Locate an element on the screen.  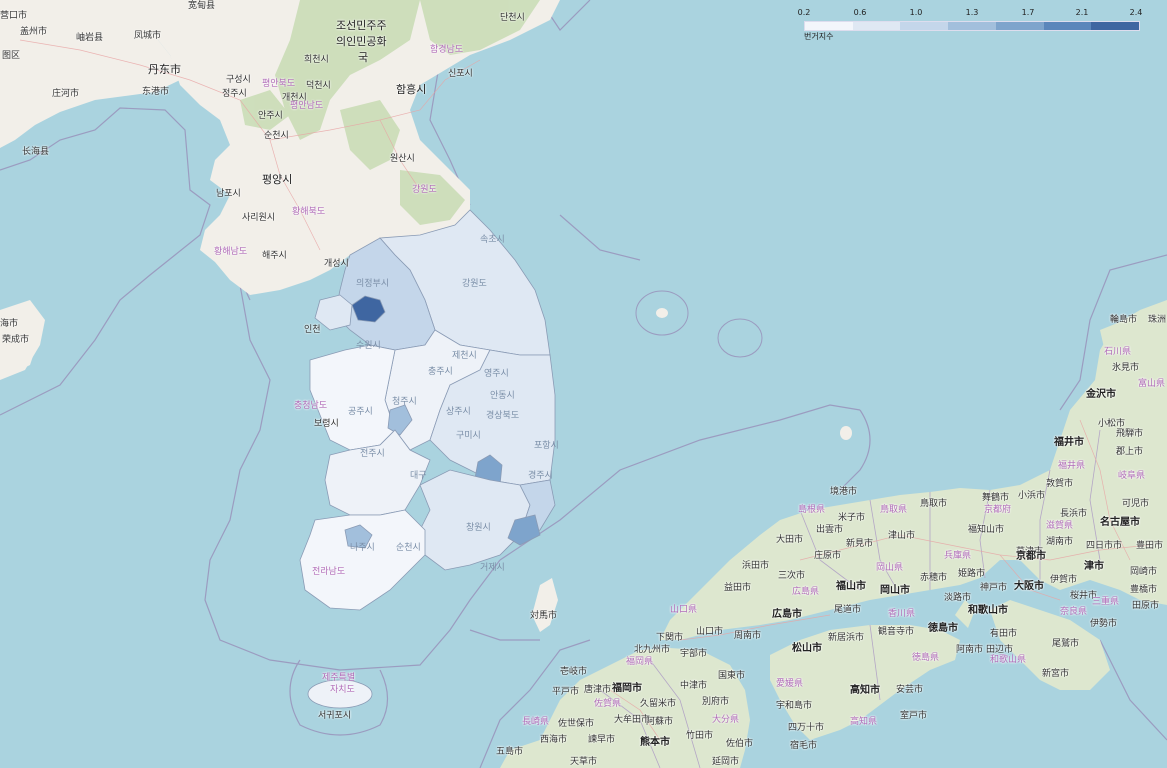
label-wakayama-pref: 和歌山県 is located at coordinates (1008, 660).